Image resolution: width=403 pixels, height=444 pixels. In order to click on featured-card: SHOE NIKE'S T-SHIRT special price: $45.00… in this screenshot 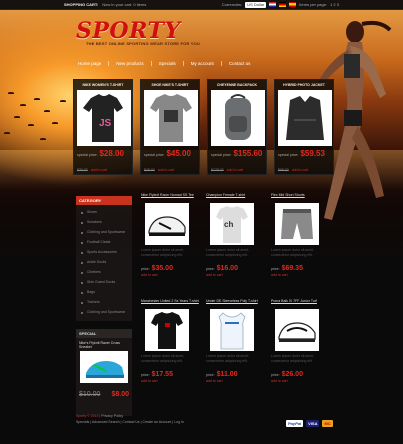, I will do `click(170, 127)`.